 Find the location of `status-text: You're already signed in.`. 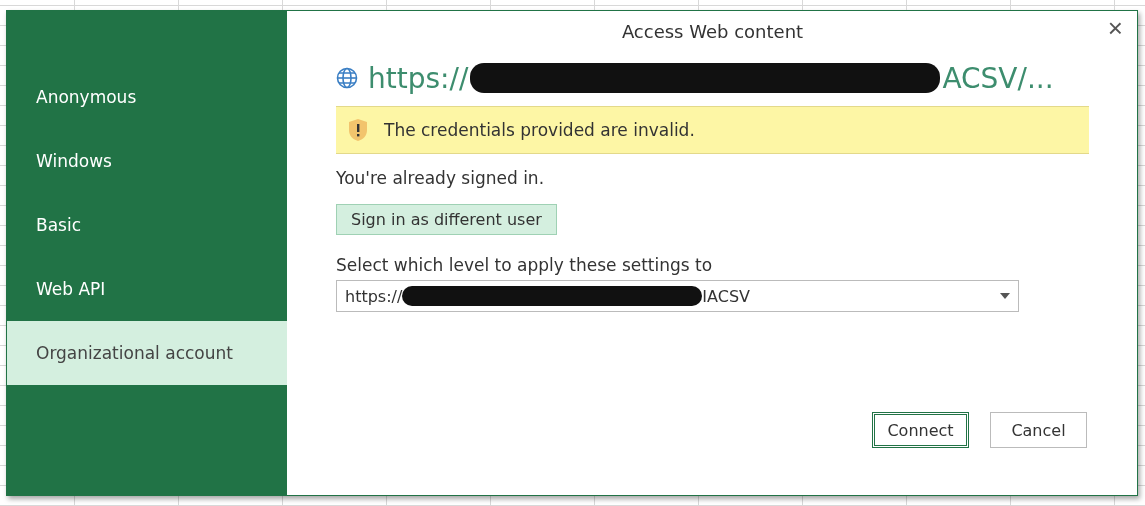

status-text: You're already signed in. is located at coordinates (441, 178).